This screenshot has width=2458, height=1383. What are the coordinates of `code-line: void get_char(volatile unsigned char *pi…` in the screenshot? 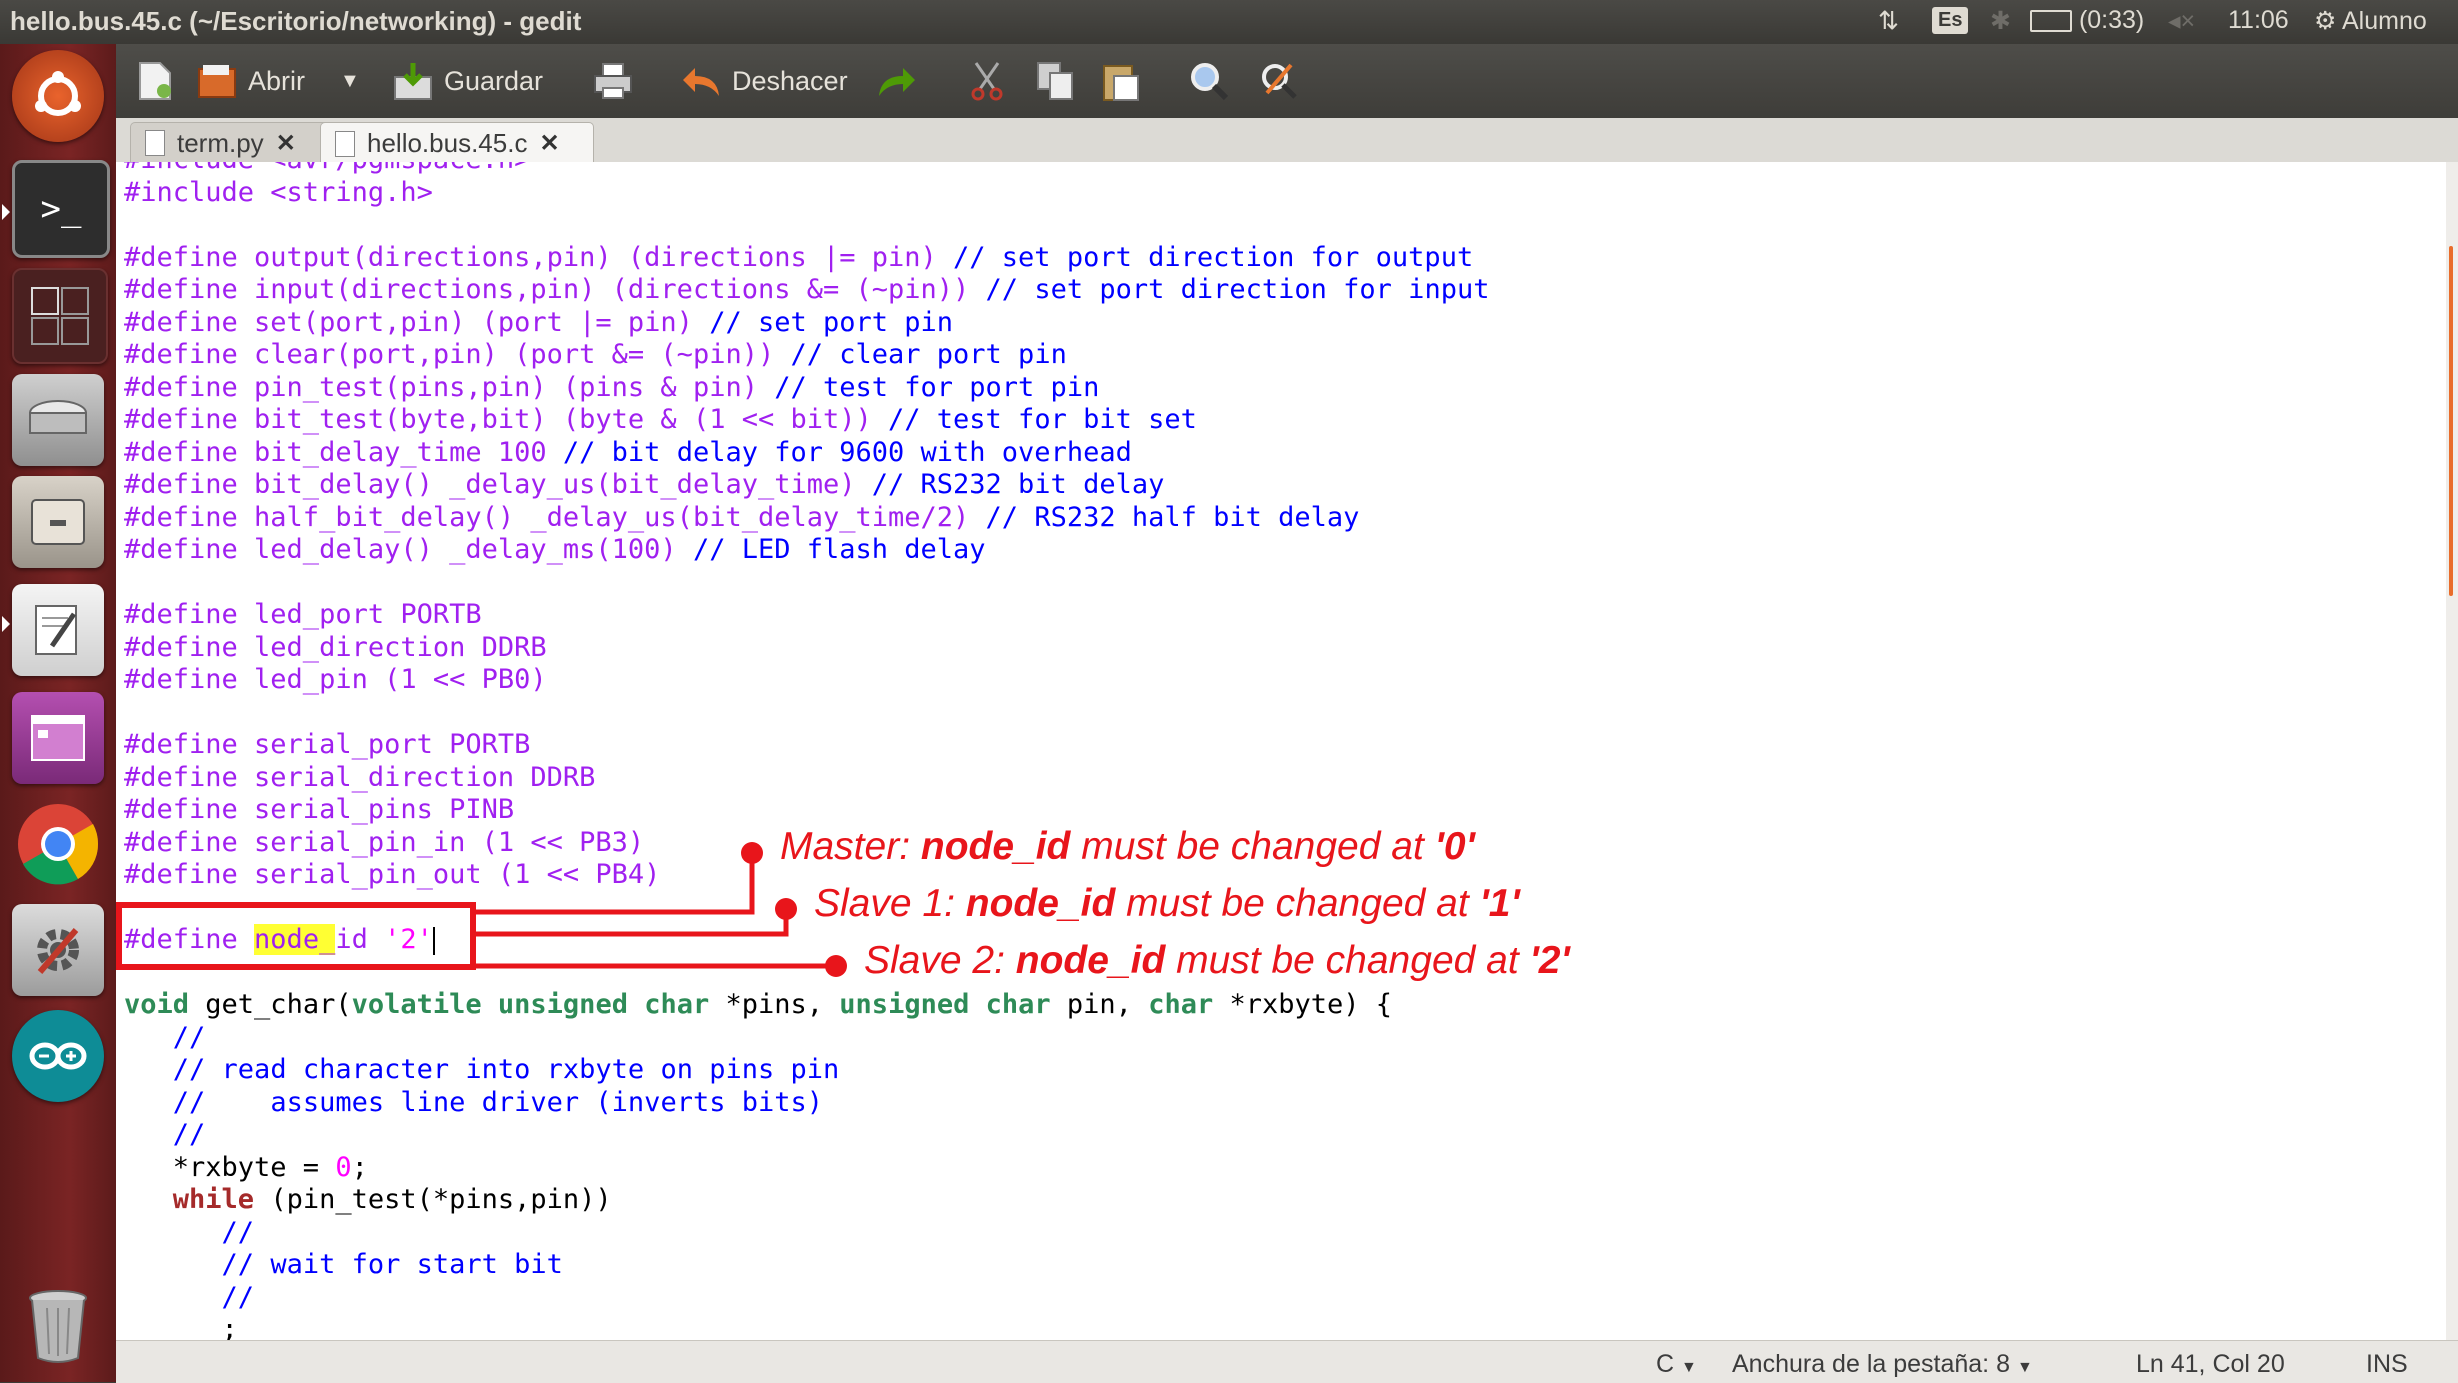 It's located at (758, 1004).